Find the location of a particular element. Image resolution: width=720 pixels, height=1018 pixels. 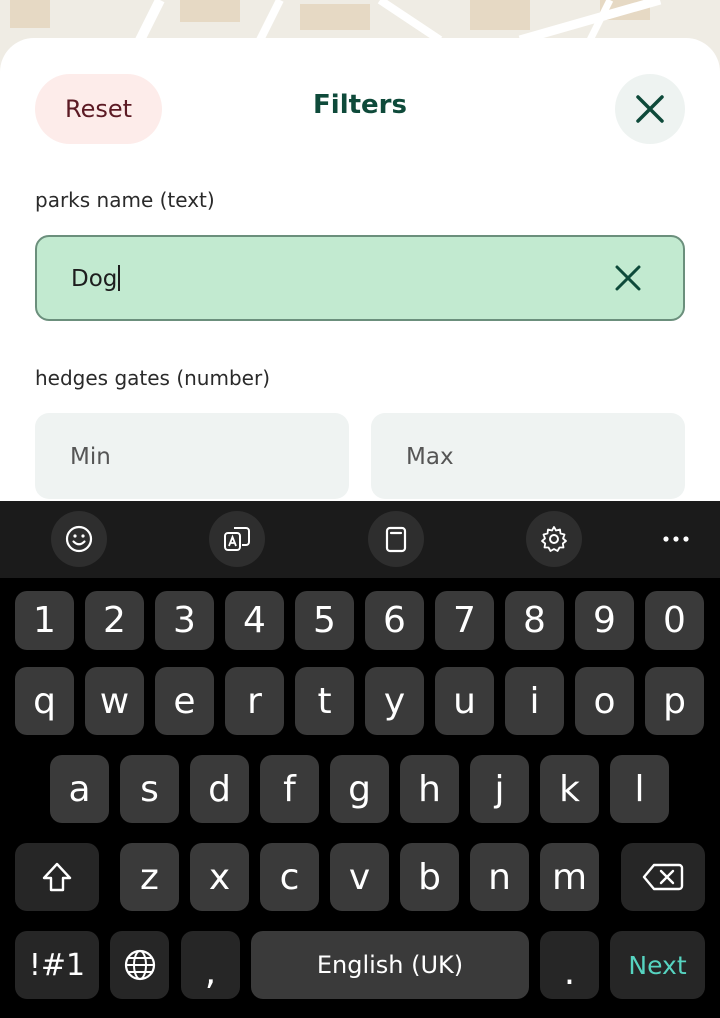

keyboard-settings-button is located at coordinates (554, 539).